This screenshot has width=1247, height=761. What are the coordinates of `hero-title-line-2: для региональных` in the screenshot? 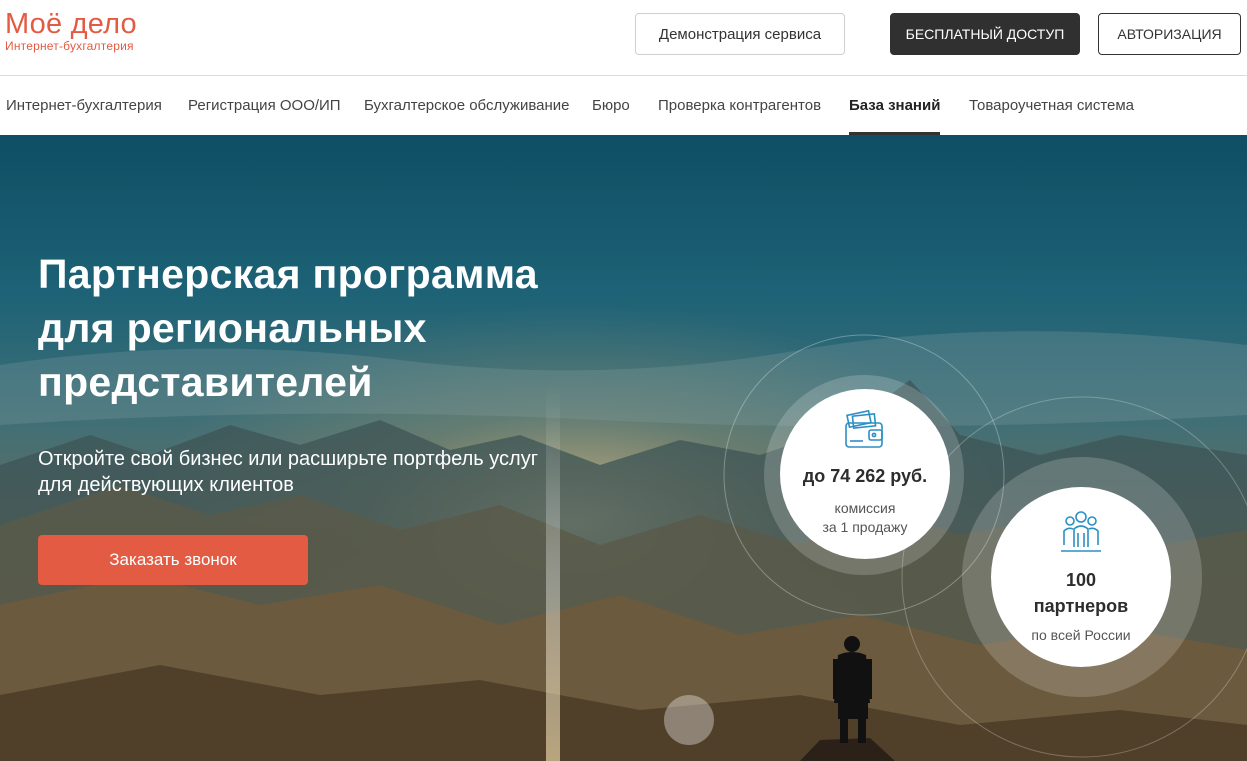 It's located at (232, 328).